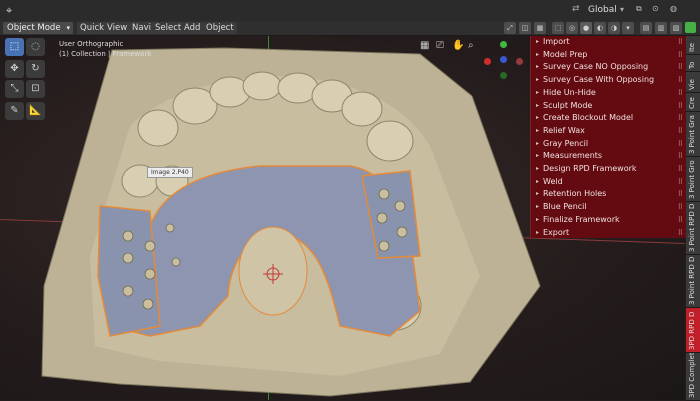 The image size is (700, 401). I want to click on panel-weld: ▸ Weld ⠿, so click(608, 182).